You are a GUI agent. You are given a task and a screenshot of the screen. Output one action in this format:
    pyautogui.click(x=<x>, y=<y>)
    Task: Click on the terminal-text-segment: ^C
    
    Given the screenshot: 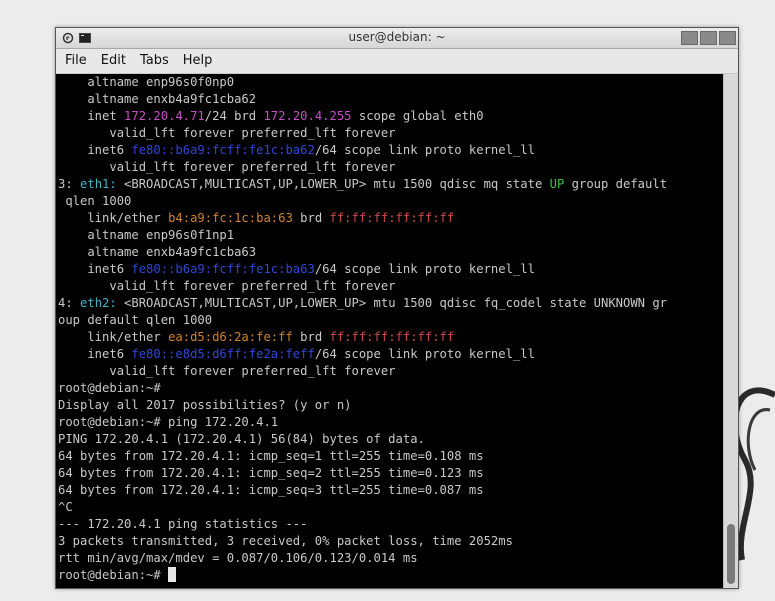 What is the action you would take?
    pyautogui.click(x=65, y=507)
    